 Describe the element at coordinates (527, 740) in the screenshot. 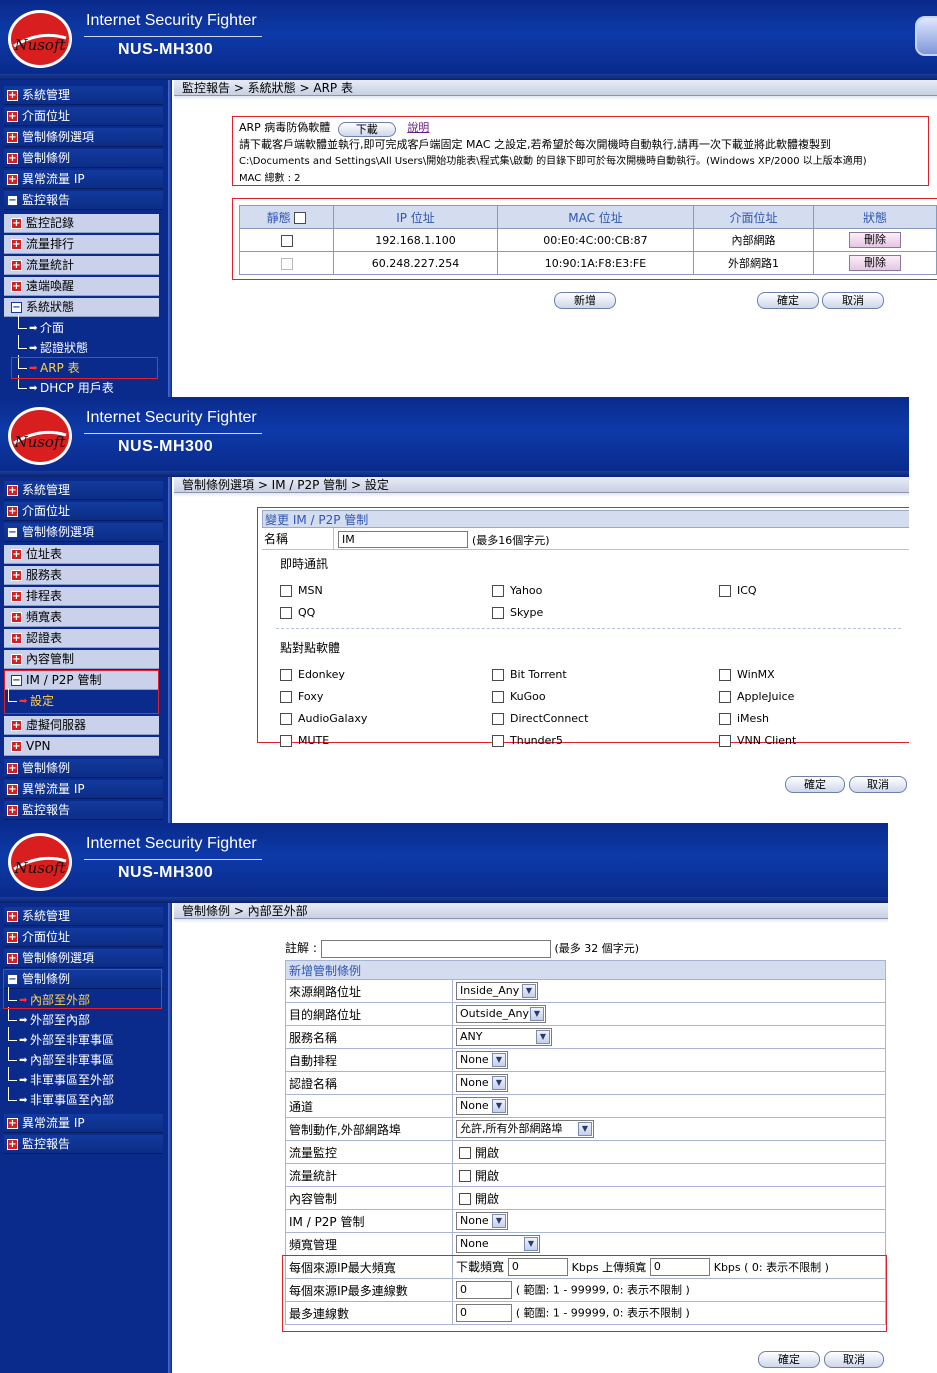

I see `option-thunder5: Thunder5` at that location.